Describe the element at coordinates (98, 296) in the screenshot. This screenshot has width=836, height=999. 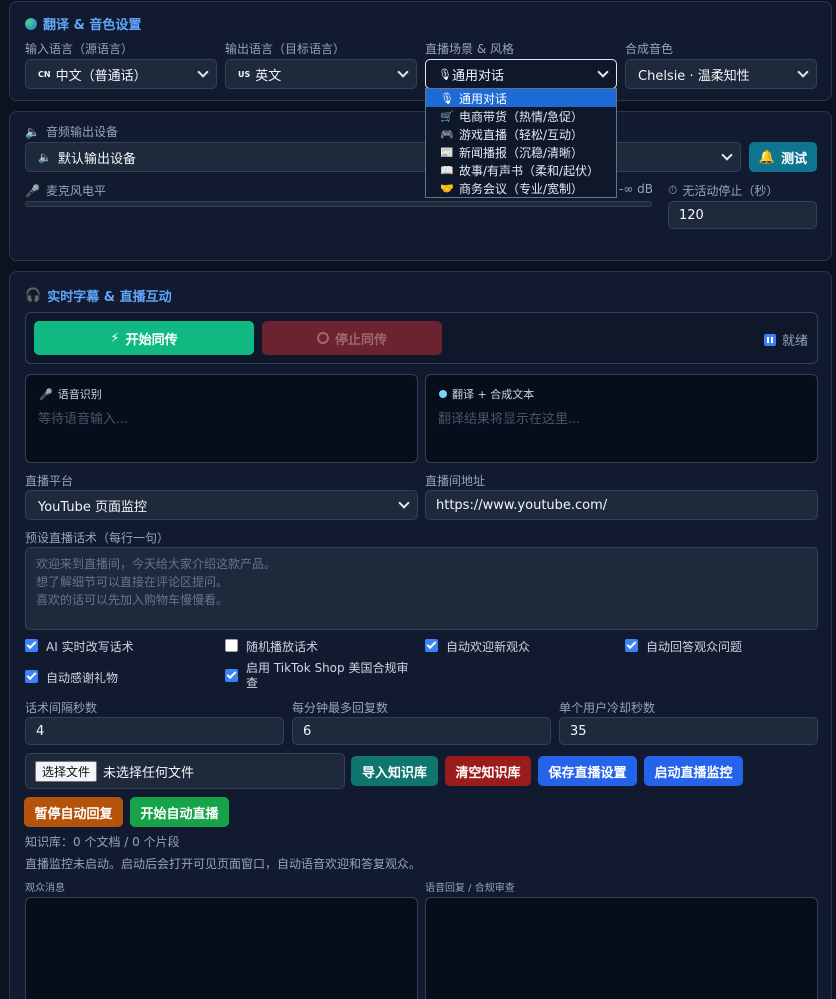
I see `live-interaction-title: 🎧 实时字幕 & 直播互动` at that location.